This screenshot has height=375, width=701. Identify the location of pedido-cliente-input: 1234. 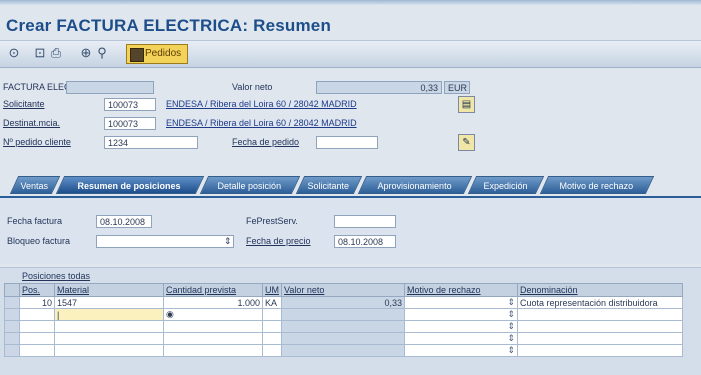
(151, 142).